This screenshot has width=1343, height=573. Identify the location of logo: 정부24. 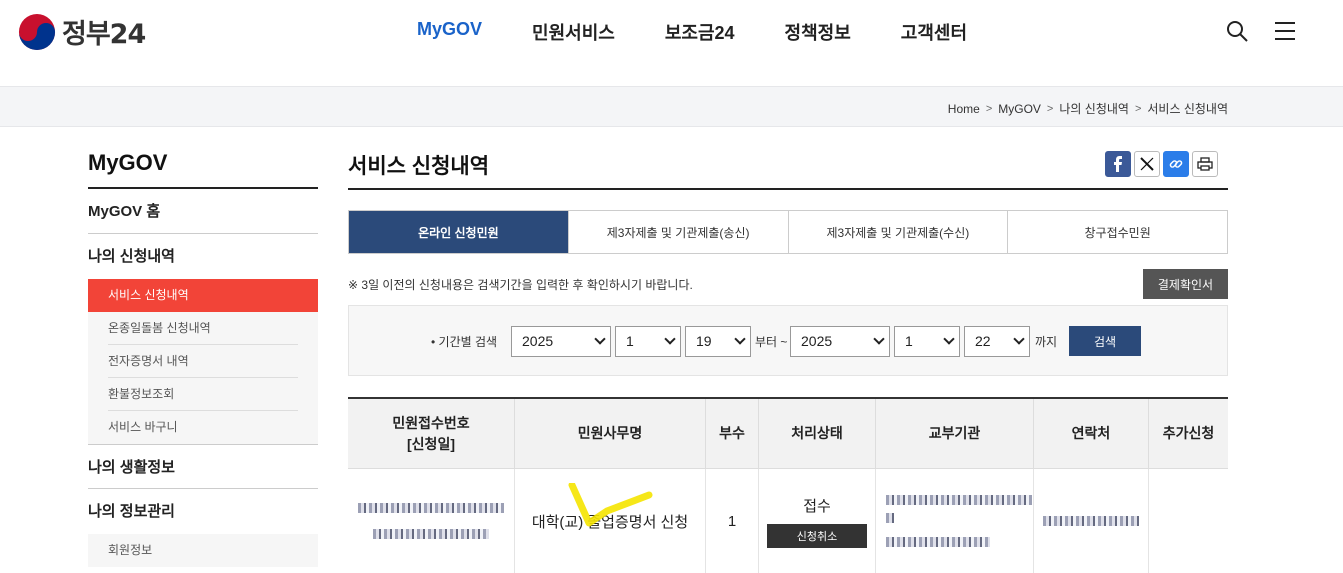
(82, 31).